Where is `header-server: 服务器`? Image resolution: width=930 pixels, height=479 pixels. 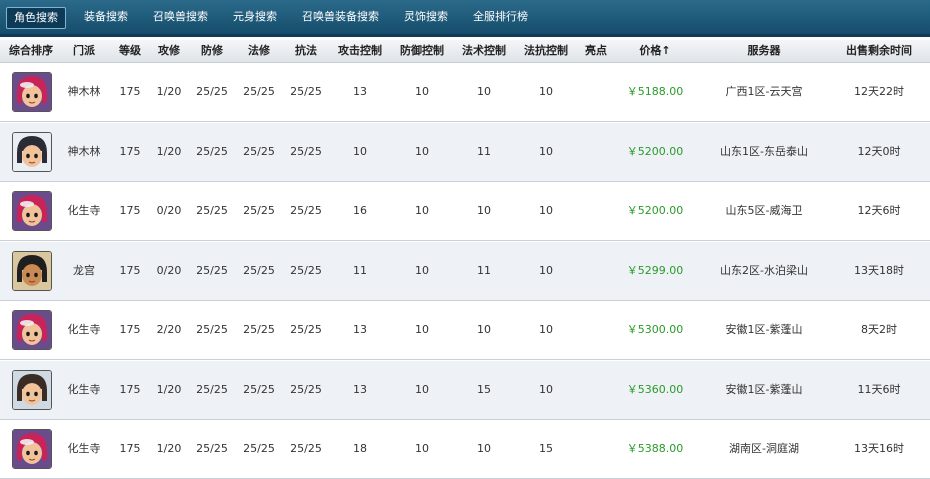
header-server: 服务器 is located at coordinates (764, 51).